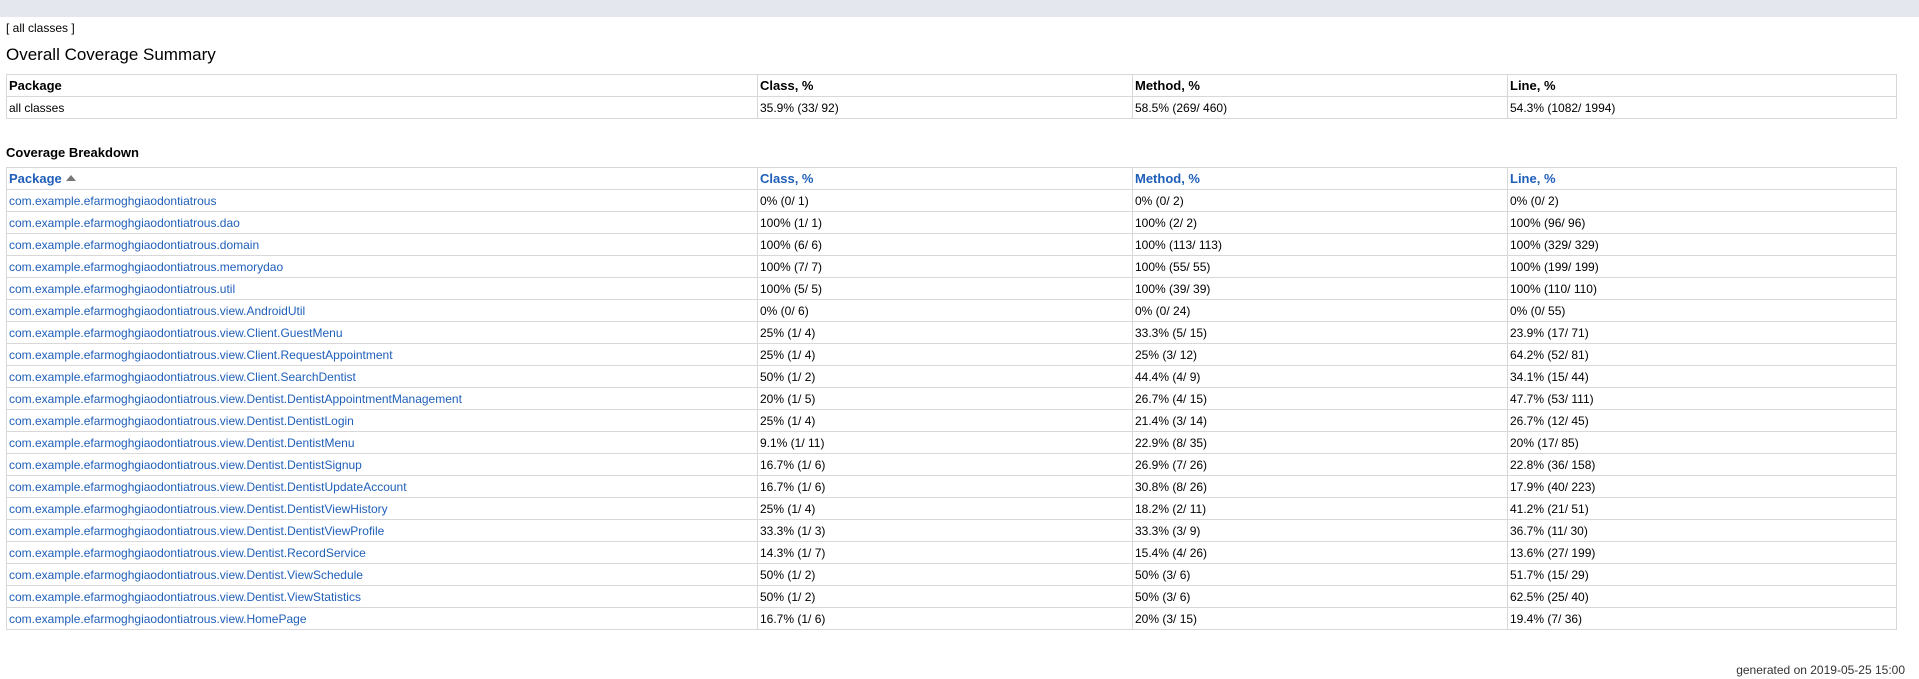 This screenshot has height=679, width=1919. I want to click on generated-timestamp: generated on 2019-05-25 15:00, so click(1820, 670).